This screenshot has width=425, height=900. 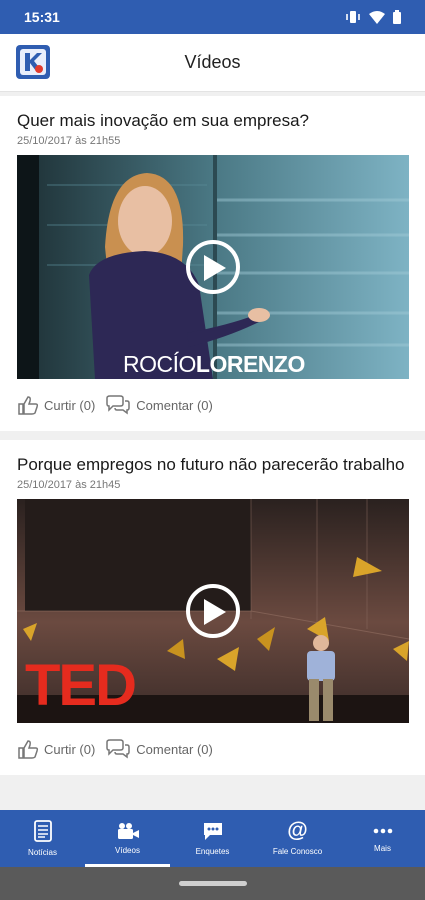 I want to click on vibrate-icon, so click(x=353, y=17).